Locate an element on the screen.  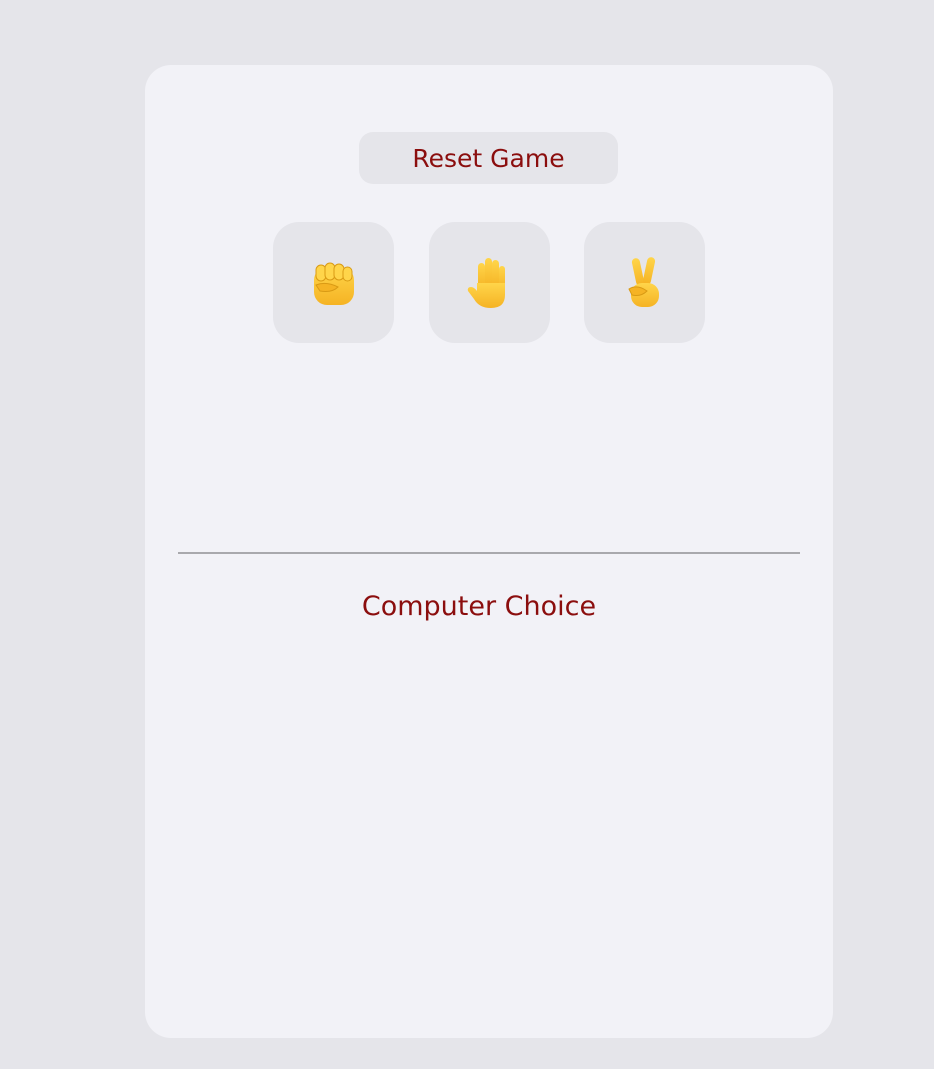
victory-hand-icon is located at coordinates (645, 283).